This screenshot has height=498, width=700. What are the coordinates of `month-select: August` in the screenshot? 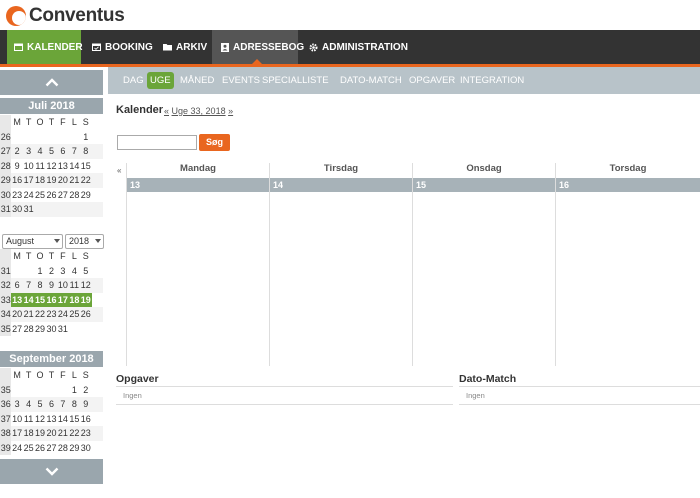 It's located at (32, 241).